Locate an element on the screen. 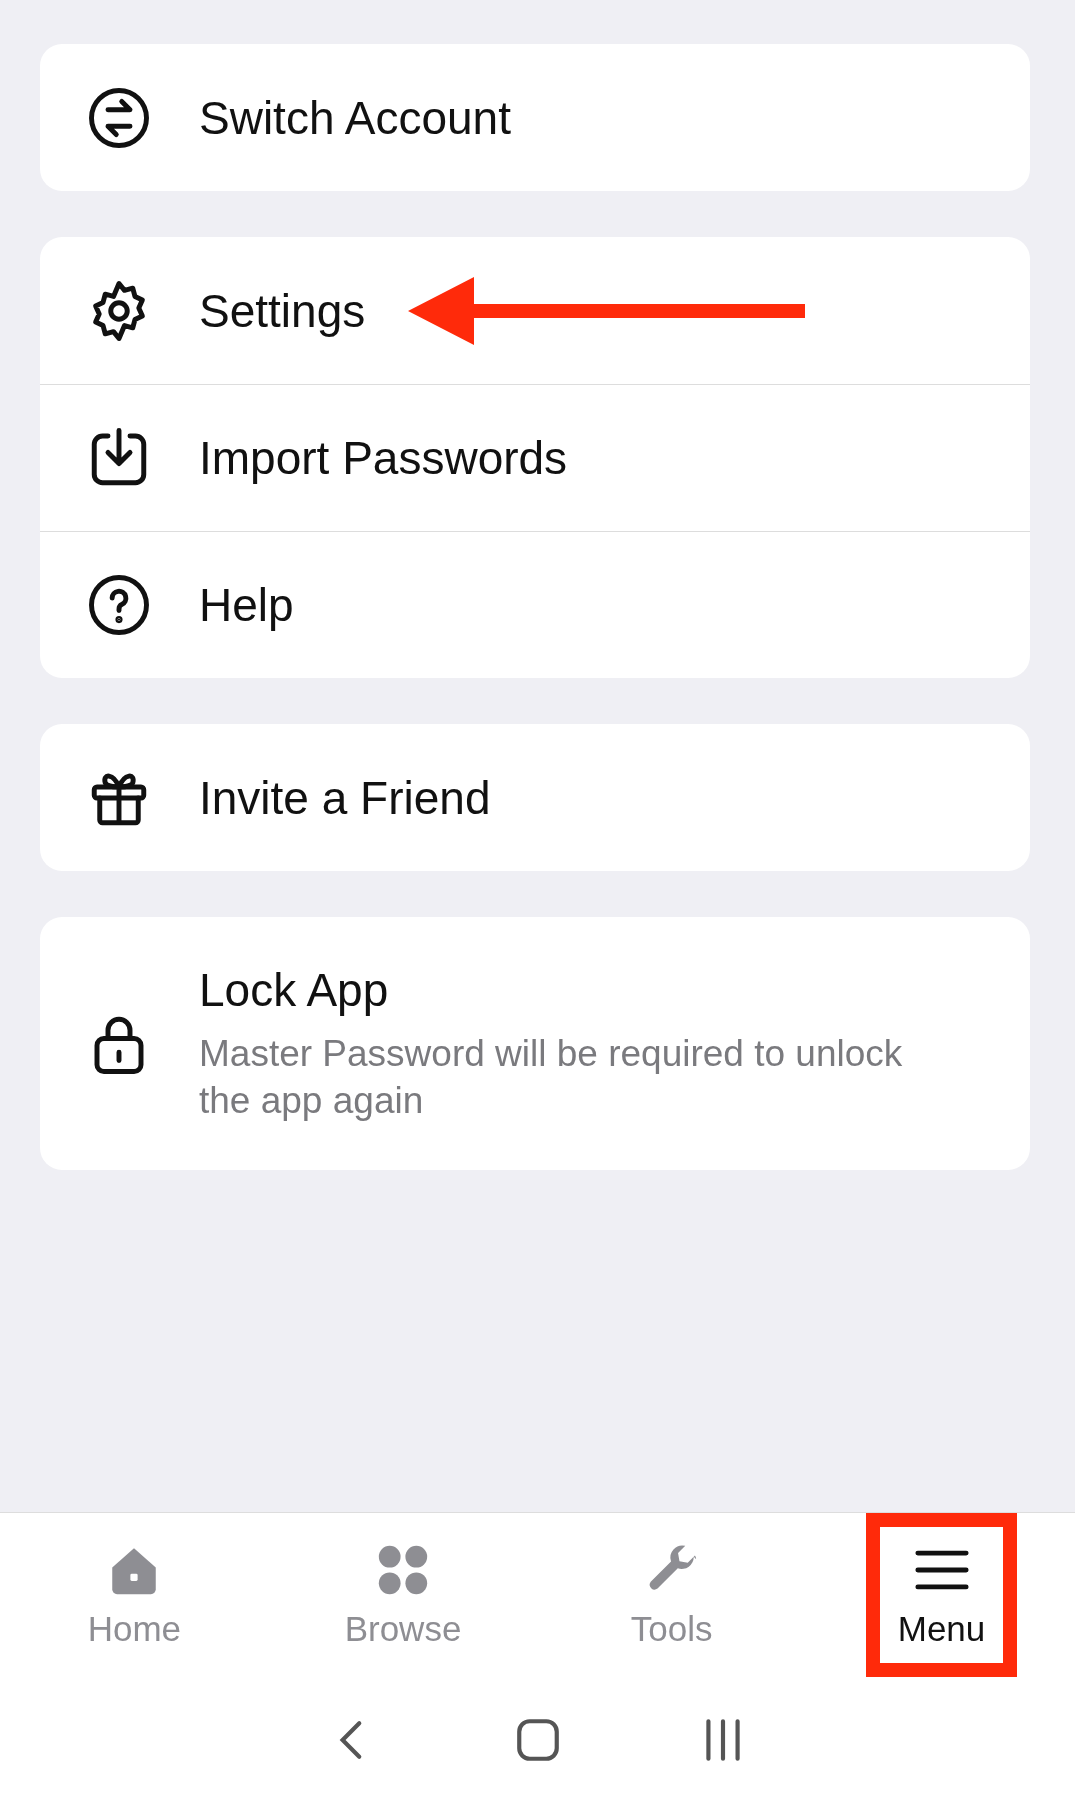  item-label: Settings is located at coordinates (282, 310).